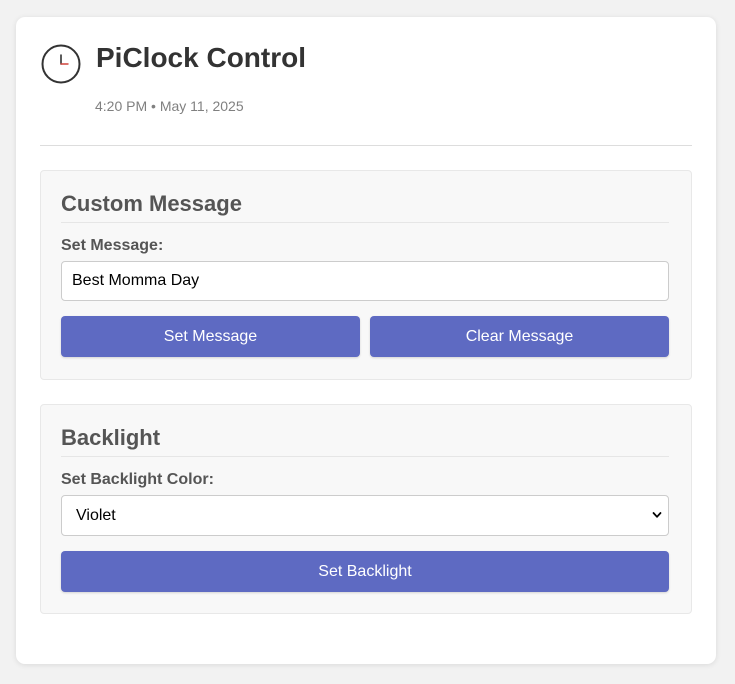 This screenshot has height=684, width=735. Describe the element at coordinates (61, 64) in the screenshot. I see `clock-icon` at that location.